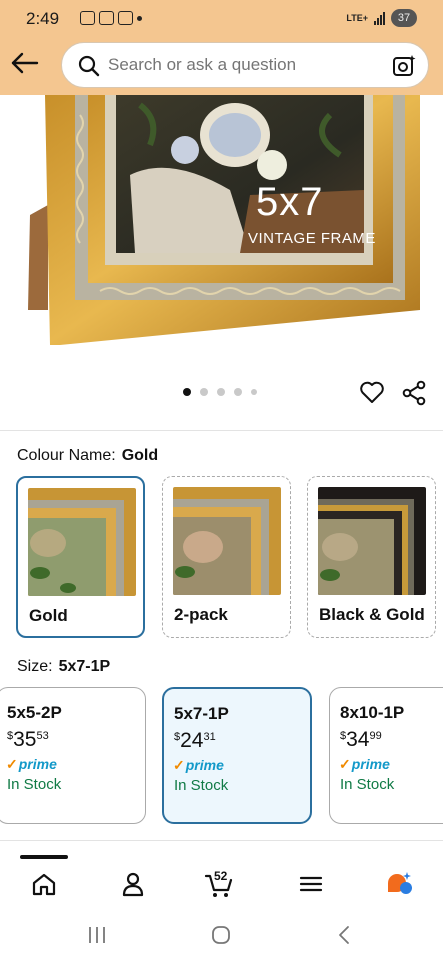  I want to click on menu-icon, so click(311, 884).